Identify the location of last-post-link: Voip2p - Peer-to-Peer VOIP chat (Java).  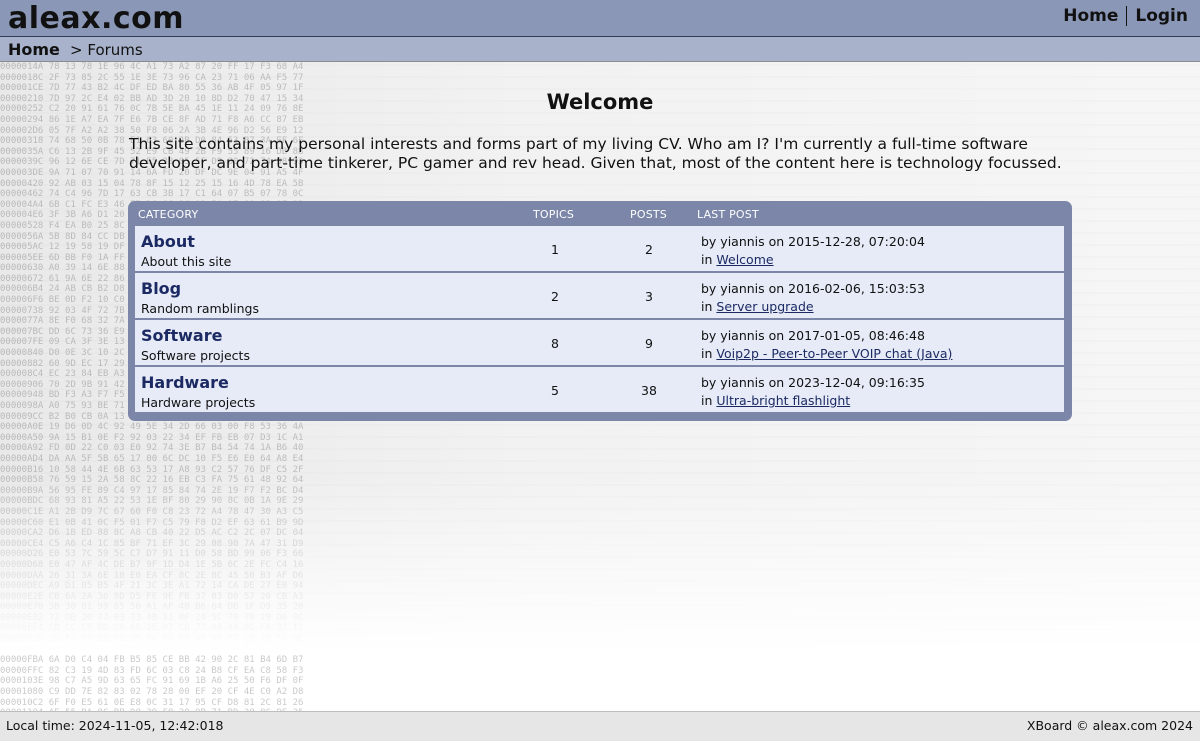
(834, 353).